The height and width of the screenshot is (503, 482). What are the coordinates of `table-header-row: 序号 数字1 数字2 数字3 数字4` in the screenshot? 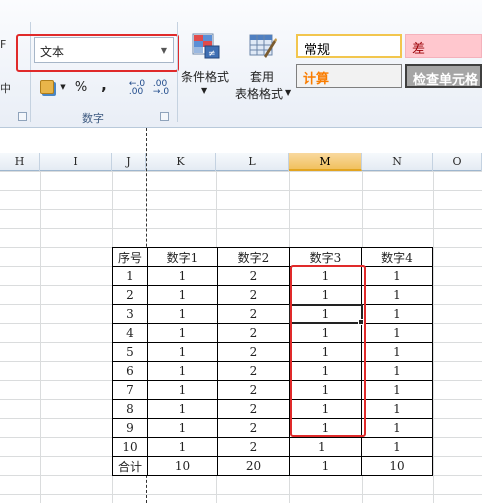 It's located at (272, 257).